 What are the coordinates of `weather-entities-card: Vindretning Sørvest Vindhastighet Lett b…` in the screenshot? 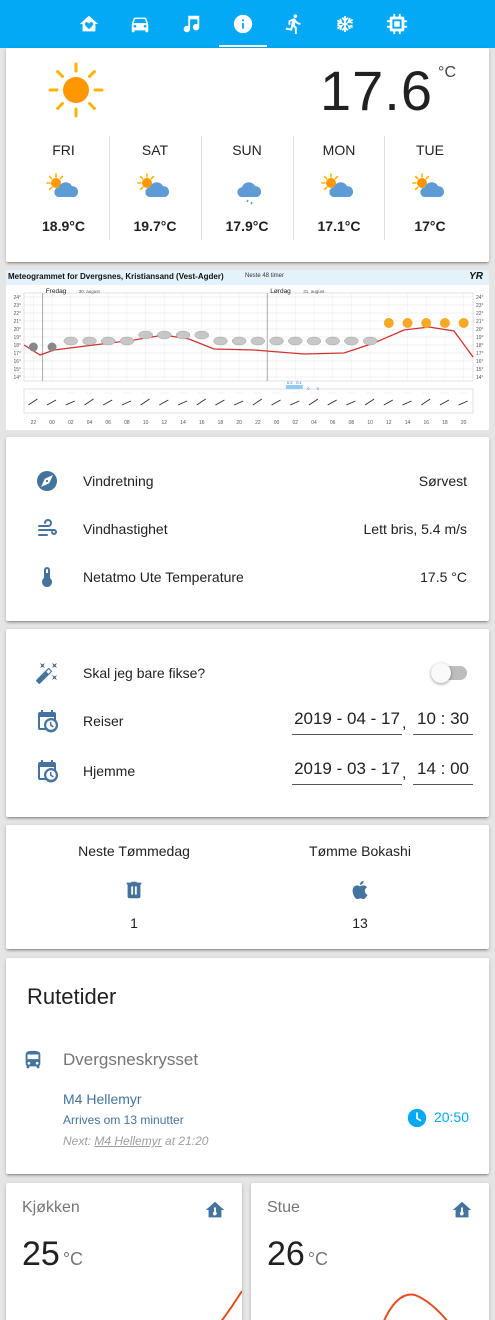 It's located at (247, 529).